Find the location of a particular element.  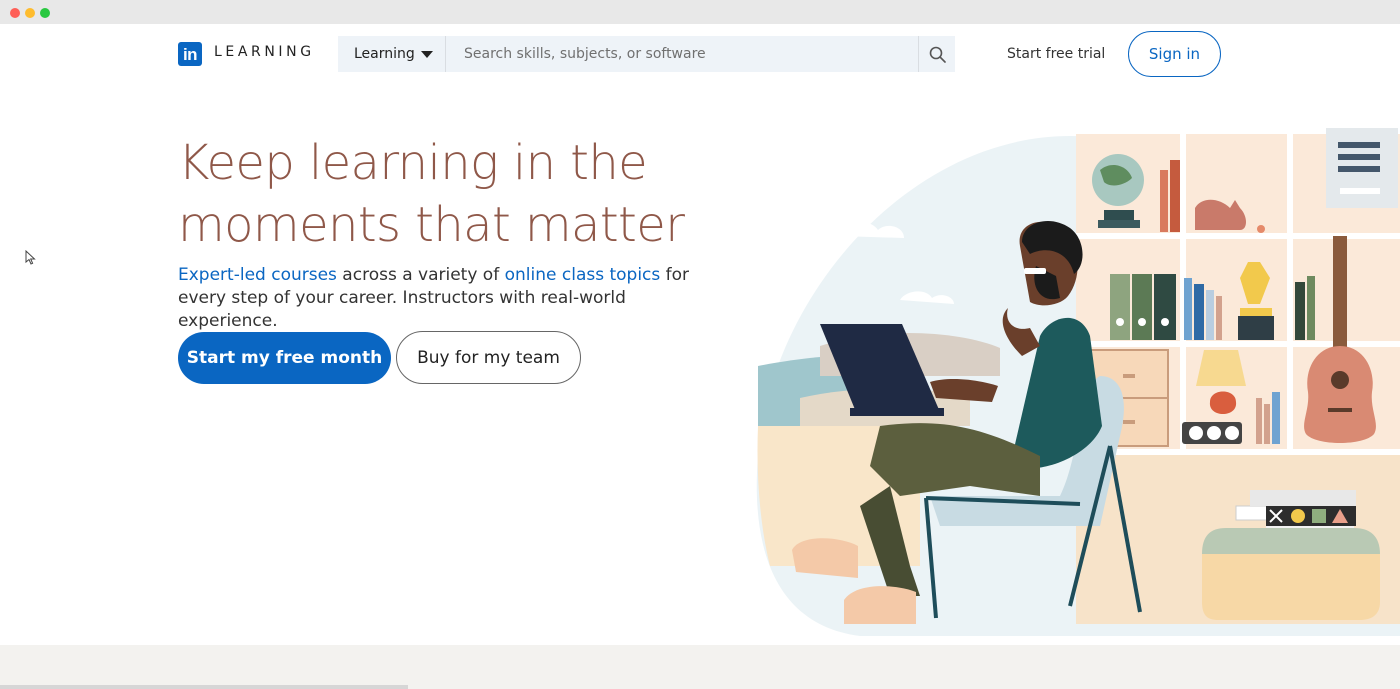

search-input is located at coordinates (682, 54).